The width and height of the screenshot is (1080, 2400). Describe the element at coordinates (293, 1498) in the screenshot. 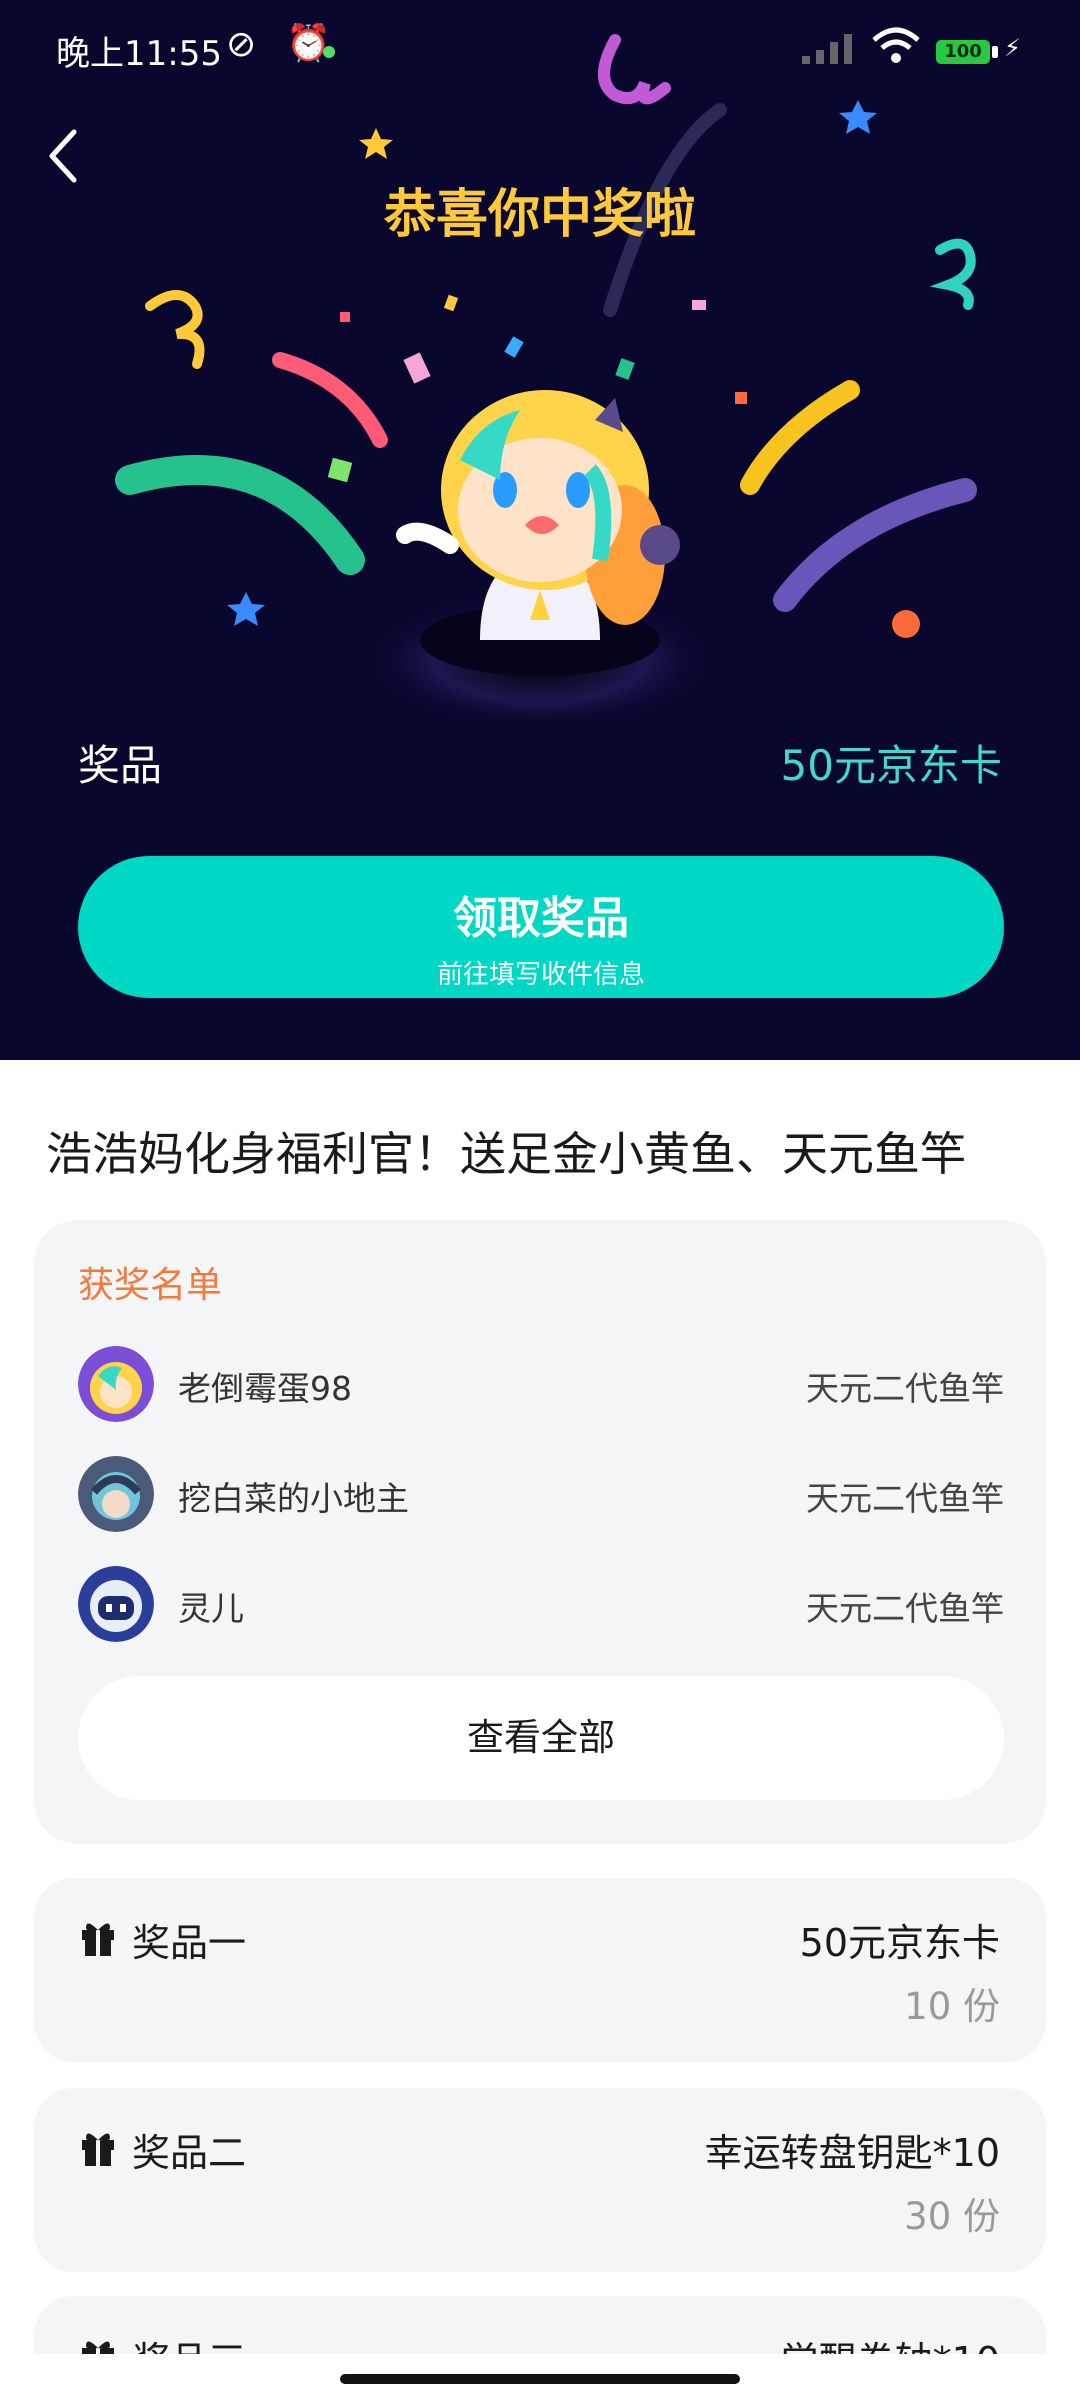

I see `winner-name: 挖白菜的小地主` at that location.